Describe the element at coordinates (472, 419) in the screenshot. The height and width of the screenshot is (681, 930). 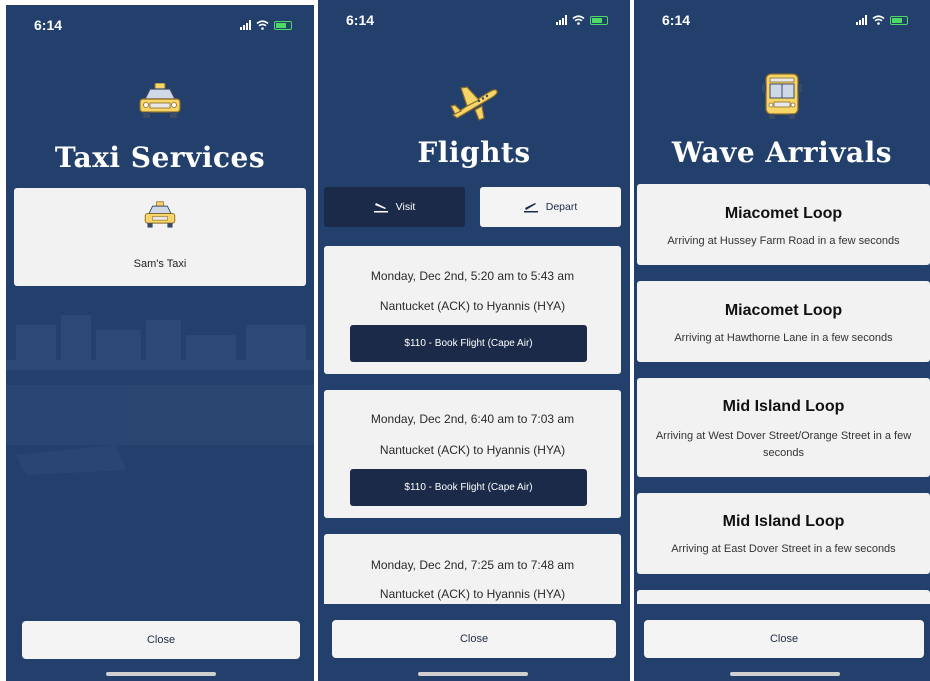
I see `flight-time: Monday, Dec 2nd, 6:40 am to 7:03 am` at that location.